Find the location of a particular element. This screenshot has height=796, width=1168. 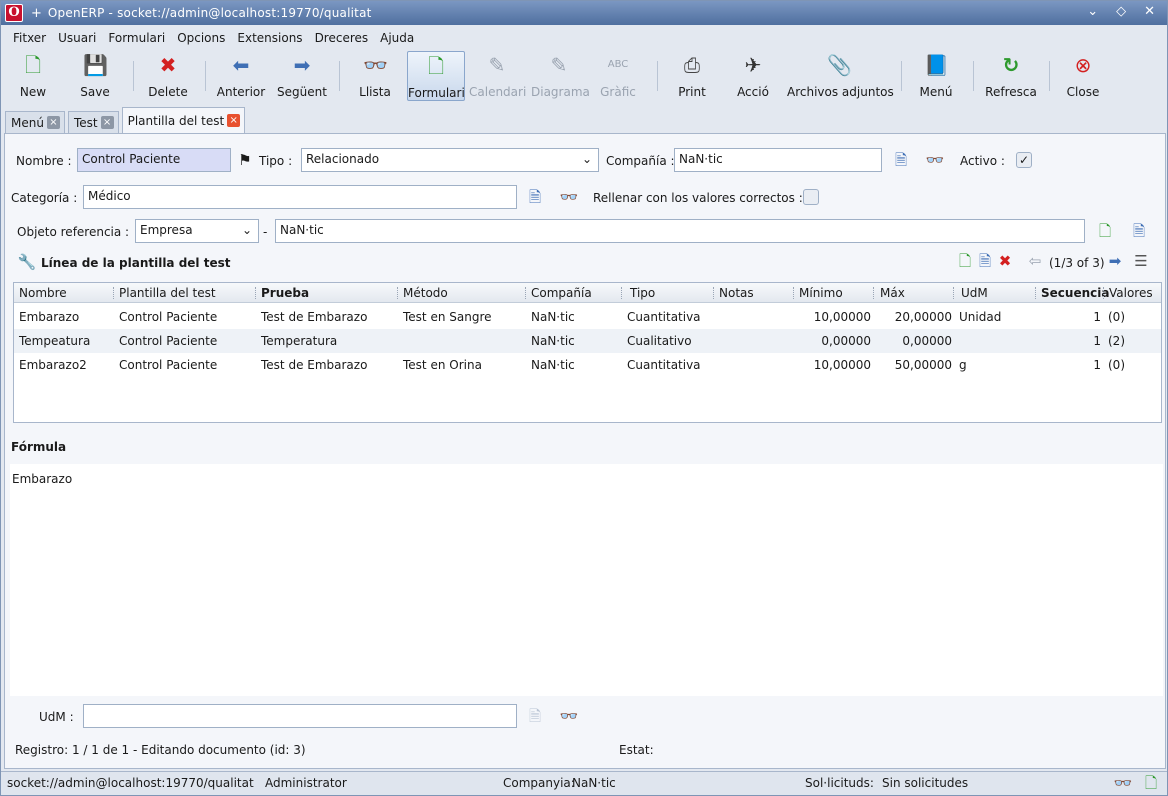

column-header: Compañía is located at coordinates (561, 293).